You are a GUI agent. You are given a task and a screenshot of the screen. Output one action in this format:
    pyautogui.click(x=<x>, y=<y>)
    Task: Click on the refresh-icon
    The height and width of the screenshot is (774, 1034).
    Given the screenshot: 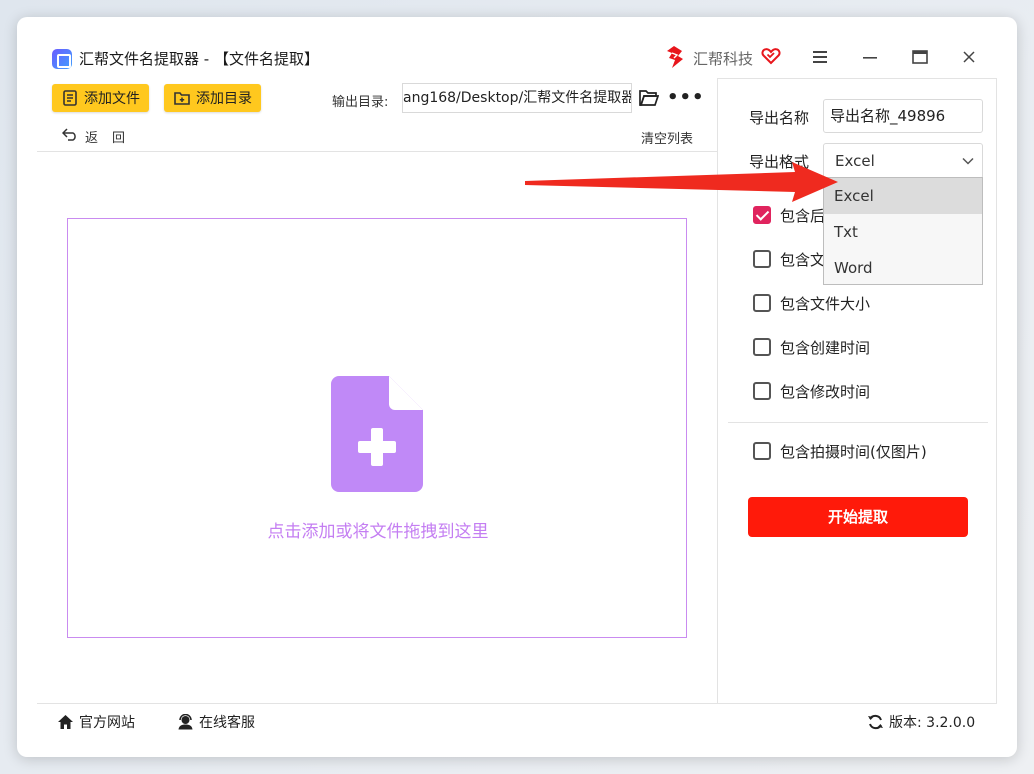 What is the action you would take?
    pyautogui.click(x=875, y=722)
    